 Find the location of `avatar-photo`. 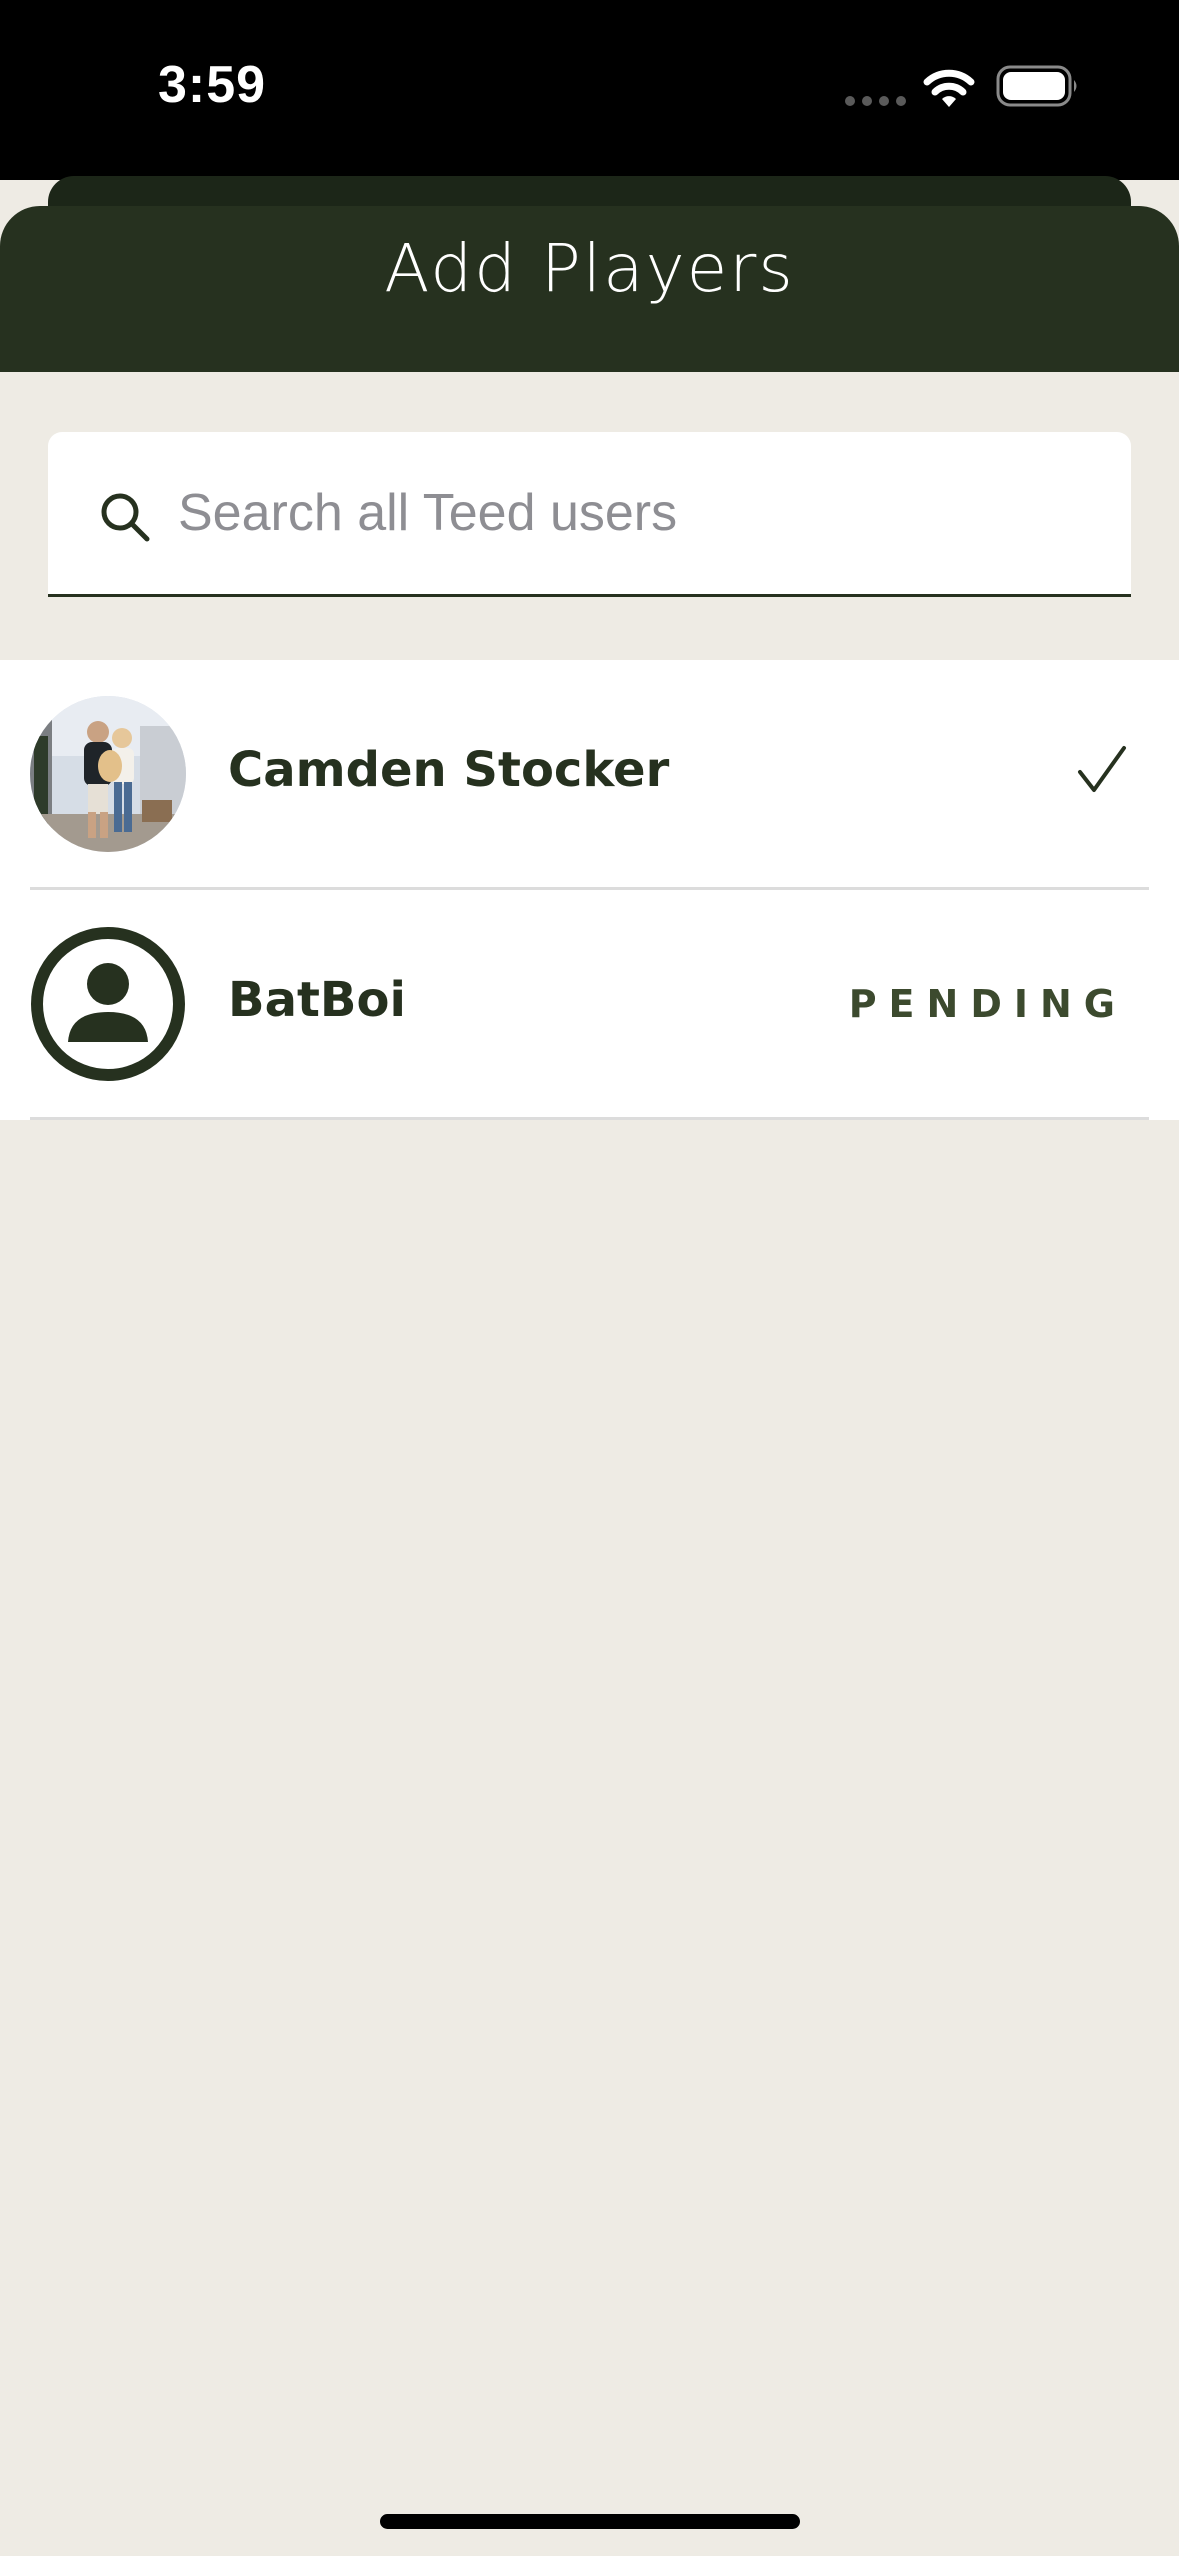

avatar-photo is located at coordinates (108, 774).